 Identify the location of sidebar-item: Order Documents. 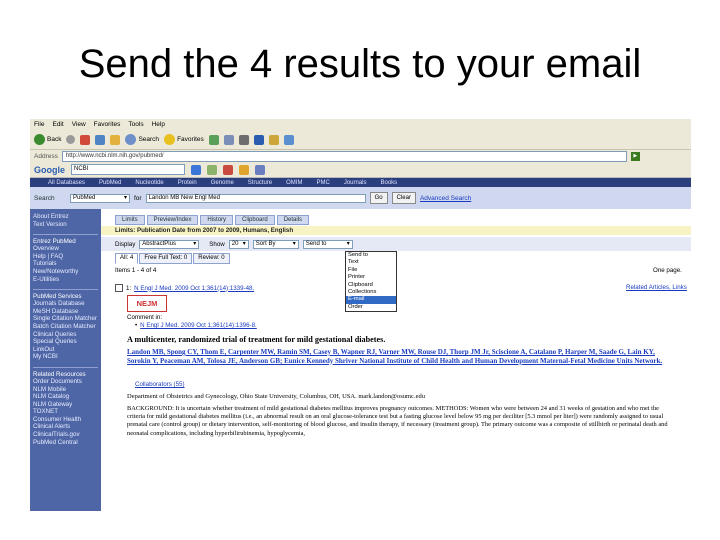
(65, 382).